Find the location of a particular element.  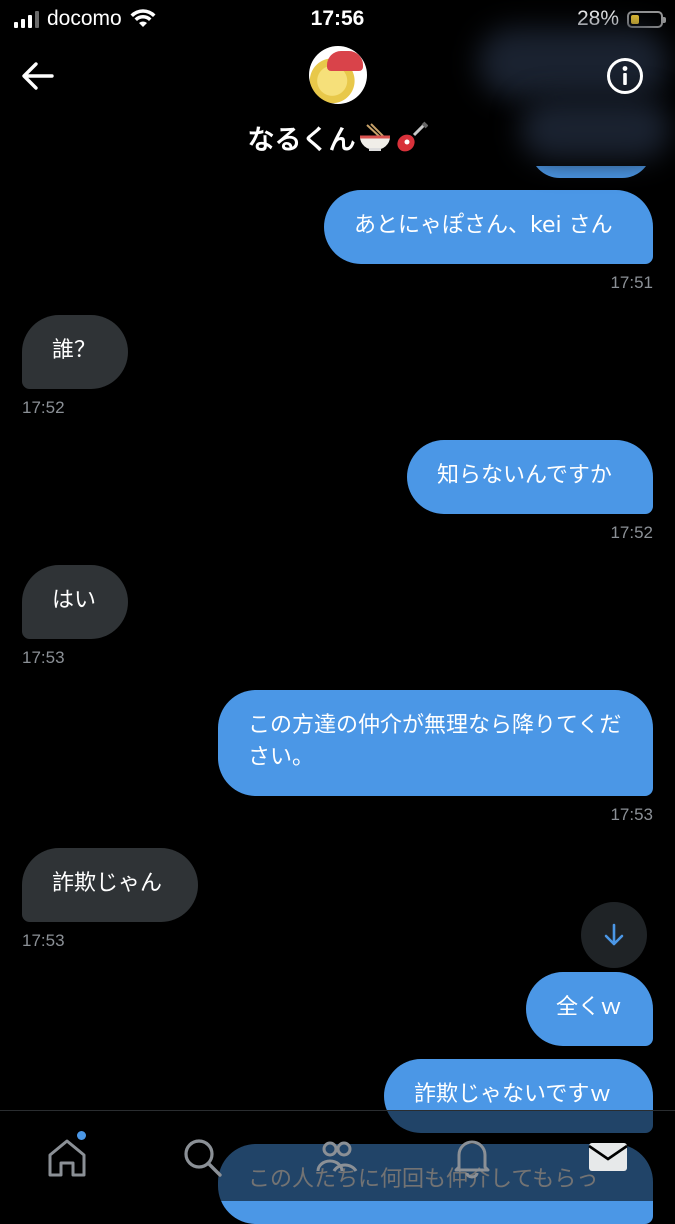

contact-name: なるくん is located at coordinates (337, 140).